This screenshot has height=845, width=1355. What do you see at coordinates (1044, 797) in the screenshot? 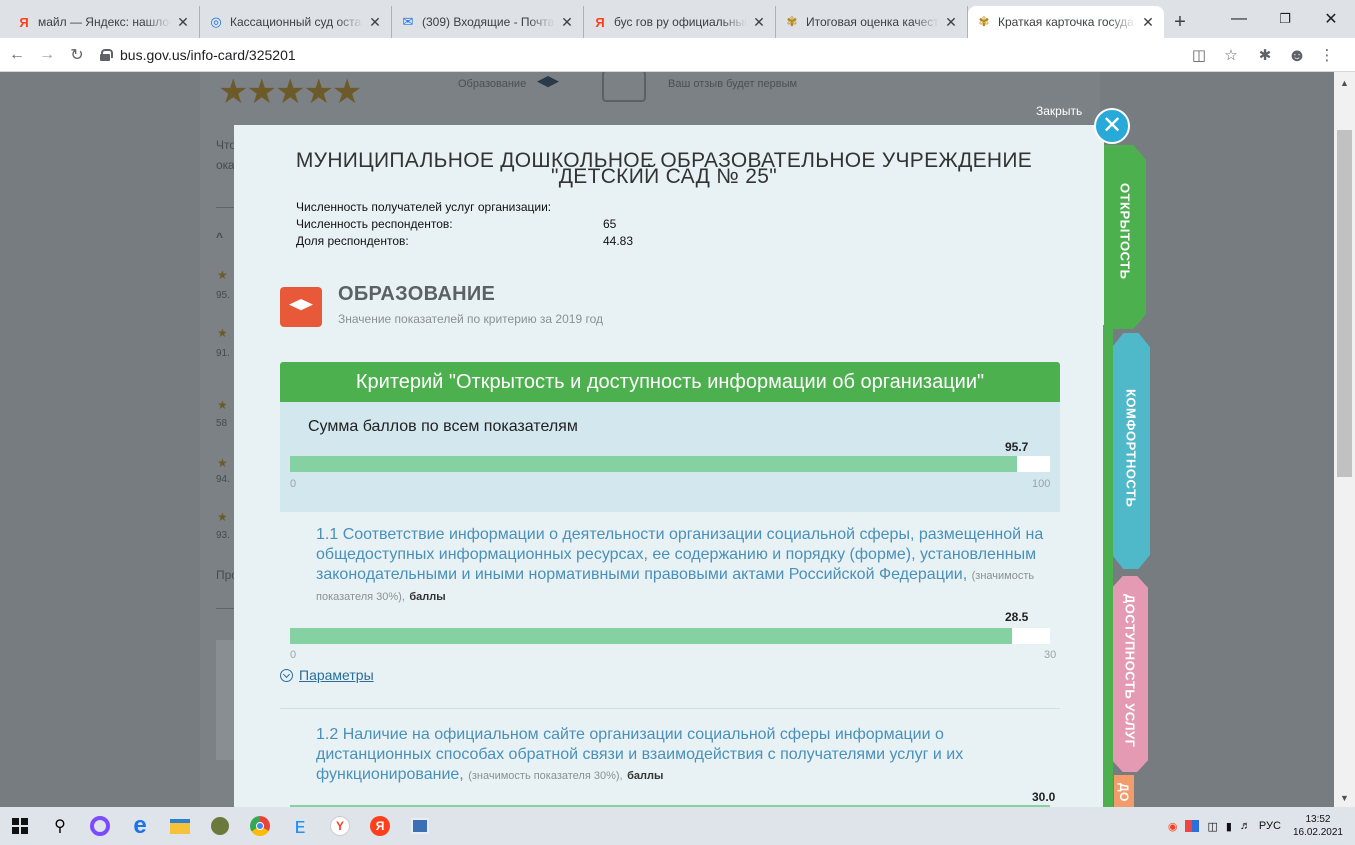
I see `indicator-1-2-value: 30.0` at bounding box center [1044, 797].